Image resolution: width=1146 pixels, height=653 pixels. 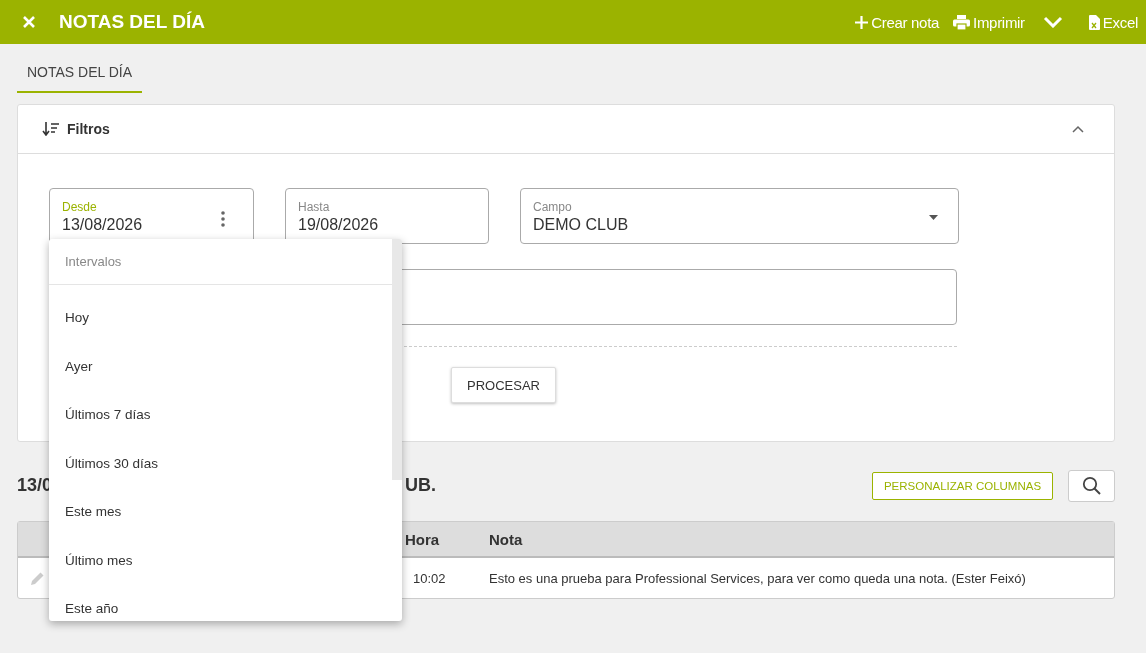 I want to click on pencil-icon, so click(x=37, y=578).